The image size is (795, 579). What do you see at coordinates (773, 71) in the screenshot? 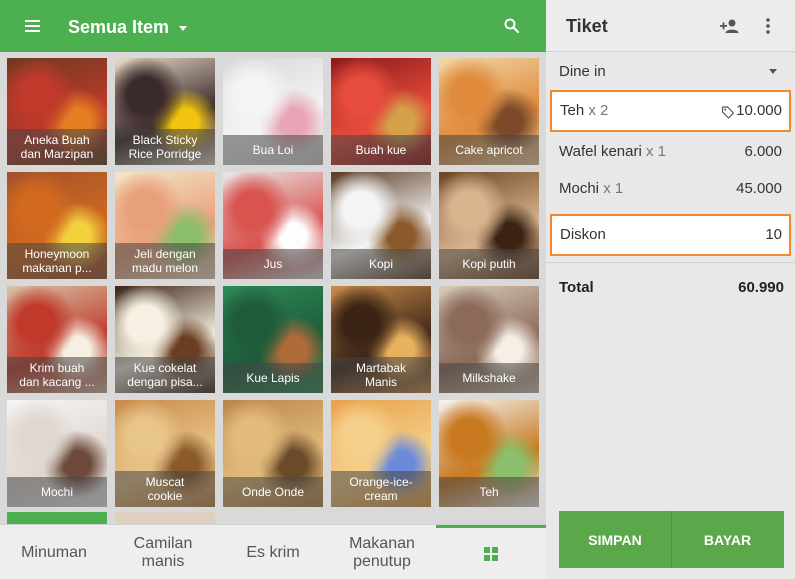
I see `dropdown-arrow-icon` at bounding box center [773, 71].